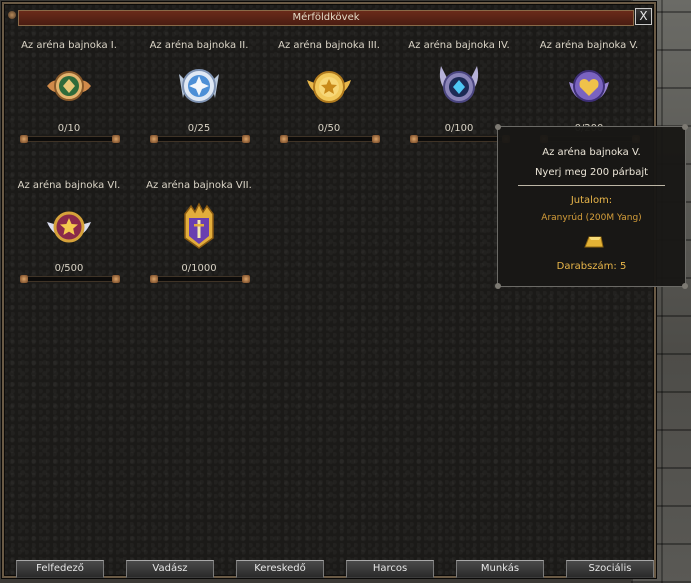 The height and width of the screenshot is (583, 691). I want to click on milestone-label: Az aréna bajnoka VI., so click(69, 185).